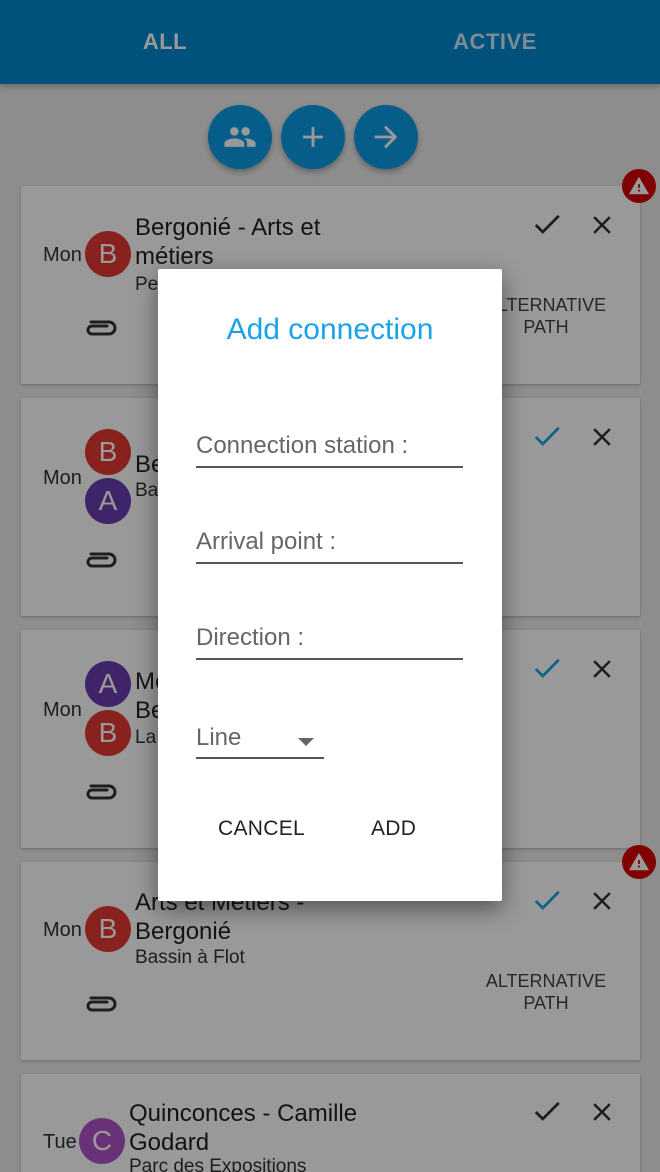  What do you see at coordinates (329, 640) in the screenshot?
I see `direction-field: Direction :` at bounding box center [329, 640].